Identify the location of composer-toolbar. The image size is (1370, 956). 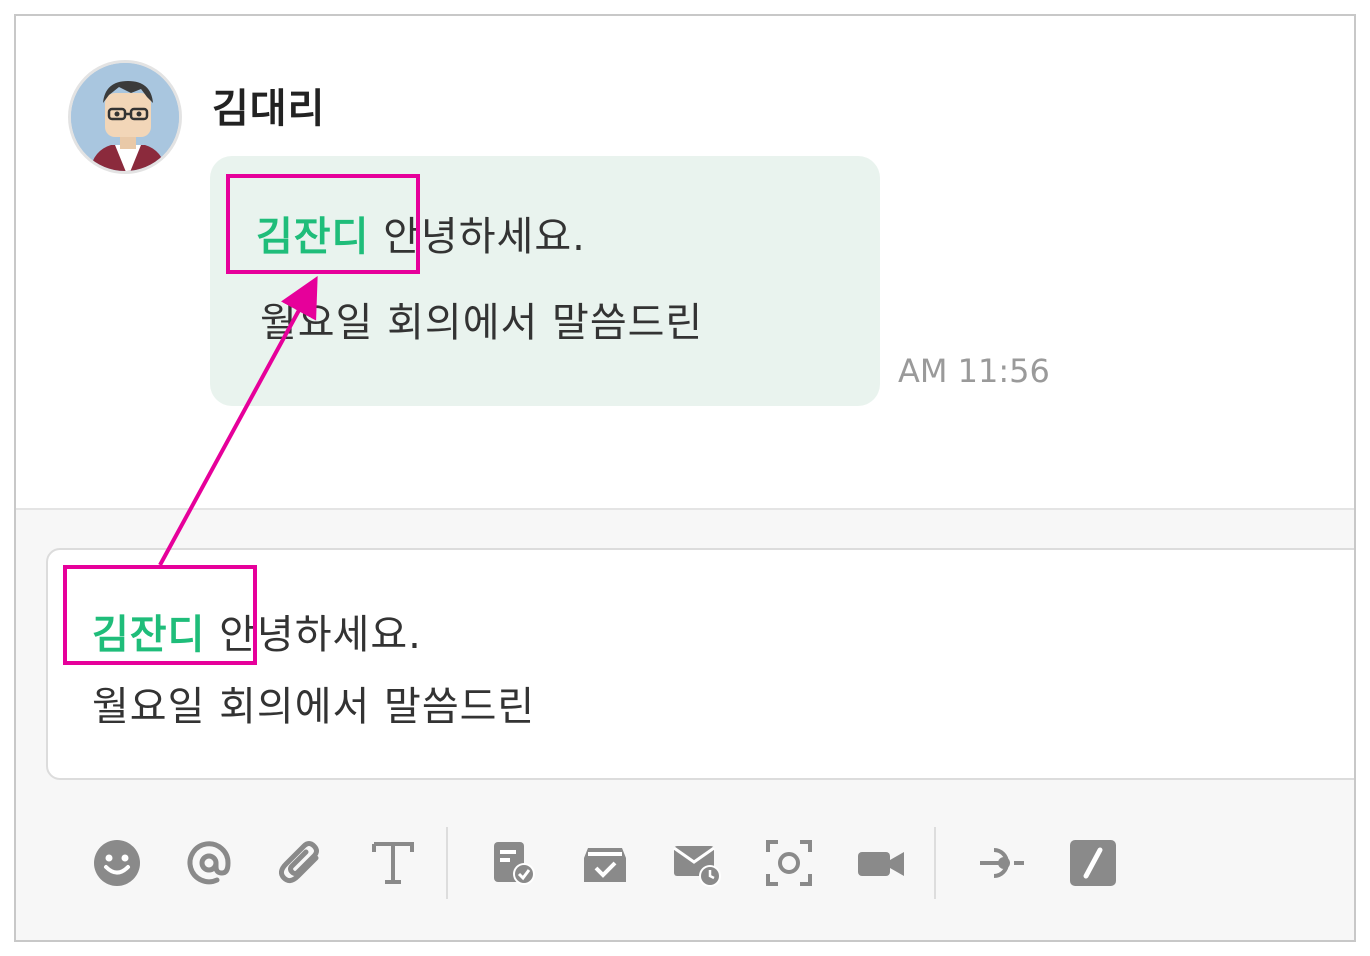
(622, 863).